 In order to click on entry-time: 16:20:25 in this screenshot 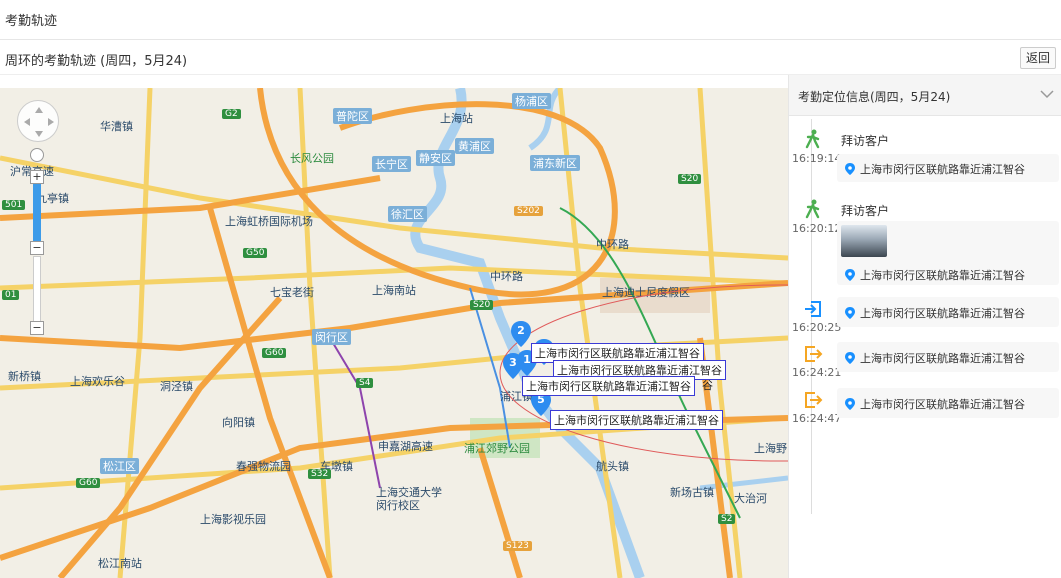, I will do `click(817, 327)`.